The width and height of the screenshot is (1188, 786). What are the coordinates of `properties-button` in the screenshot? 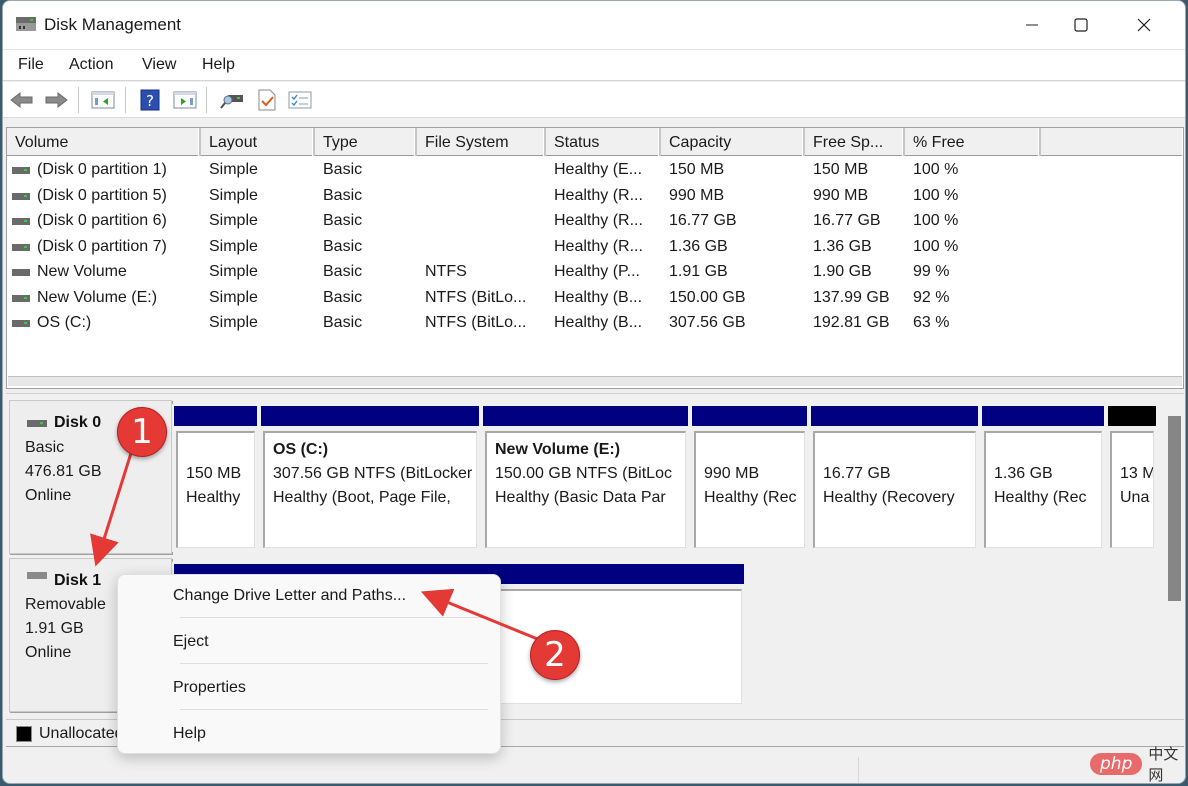 It's located at (300, 100).